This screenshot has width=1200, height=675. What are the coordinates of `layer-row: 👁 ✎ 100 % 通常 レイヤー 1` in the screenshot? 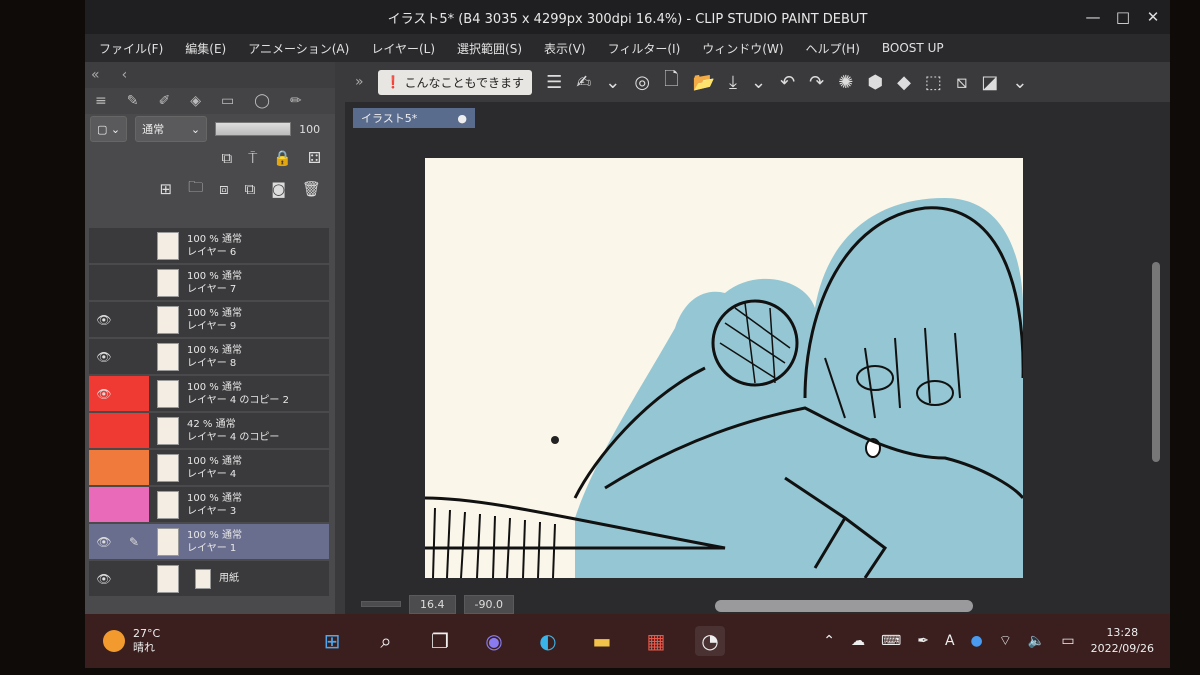 It's located at (209, 541).